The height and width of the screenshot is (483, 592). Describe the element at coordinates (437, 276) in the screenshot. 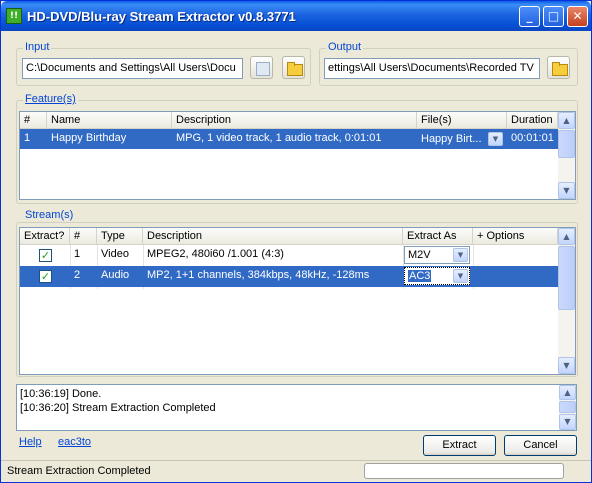

I see `extract-as-select: AC3 ▼` at that location.